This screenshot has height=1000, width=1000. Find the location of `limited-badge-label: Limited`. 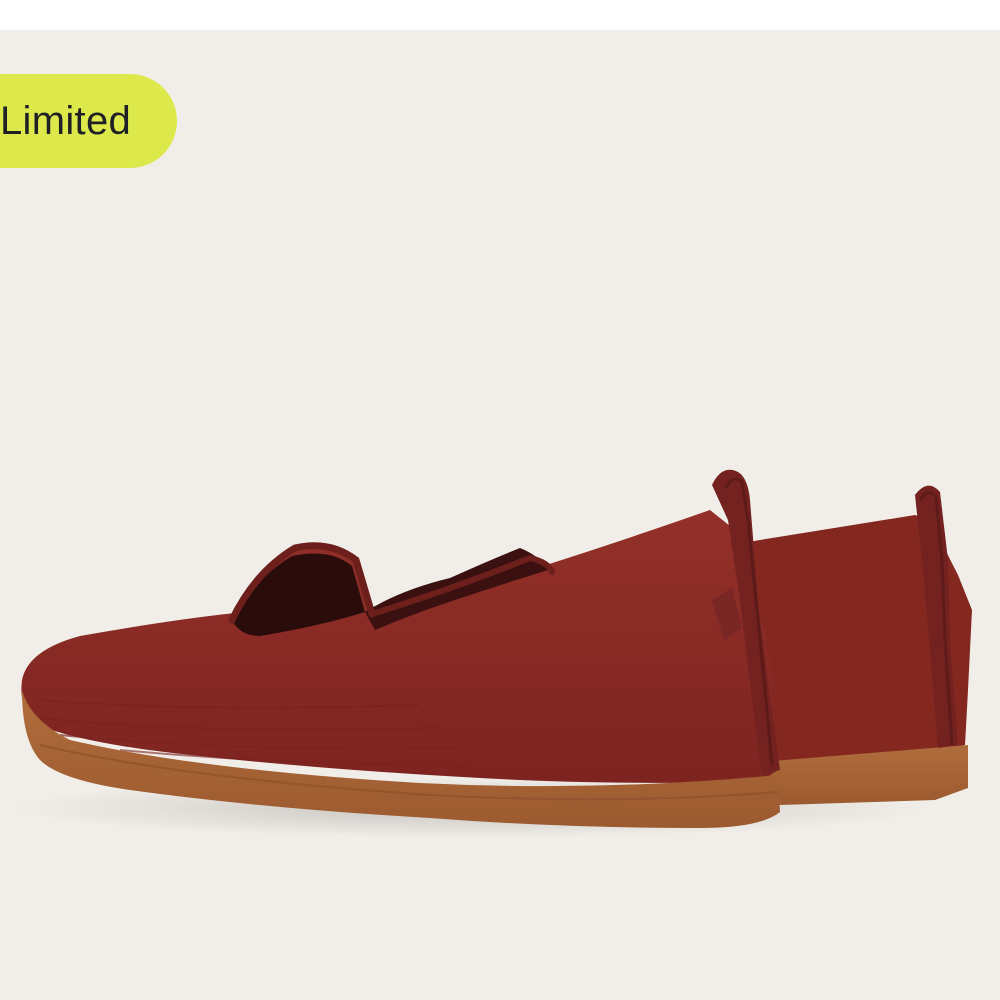

limited-badge-label: Limited is located at coordinates (66, 120).